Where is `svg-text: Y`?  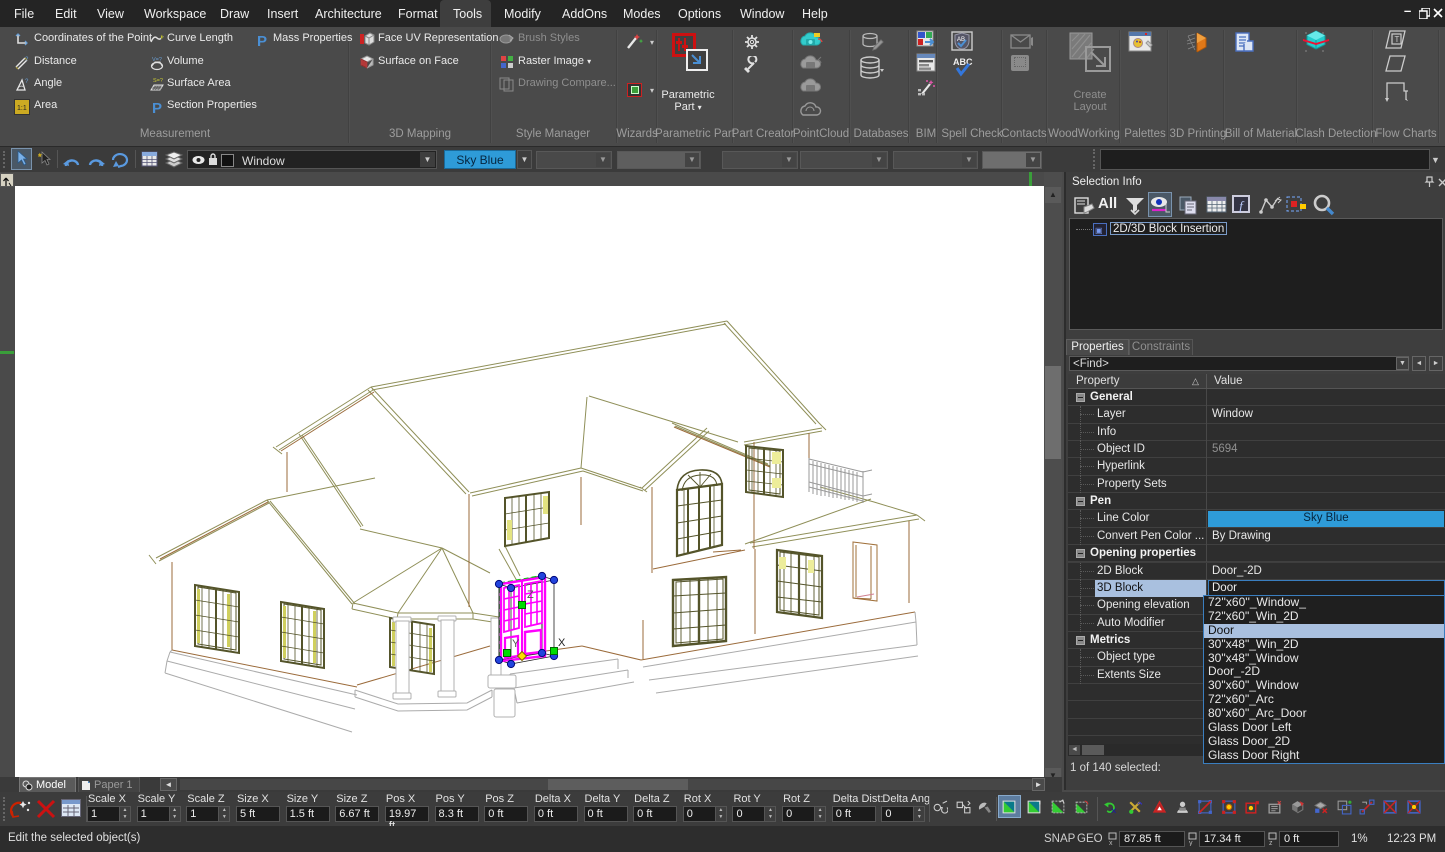
svg-text: Y is located at coordinates (516, 644).